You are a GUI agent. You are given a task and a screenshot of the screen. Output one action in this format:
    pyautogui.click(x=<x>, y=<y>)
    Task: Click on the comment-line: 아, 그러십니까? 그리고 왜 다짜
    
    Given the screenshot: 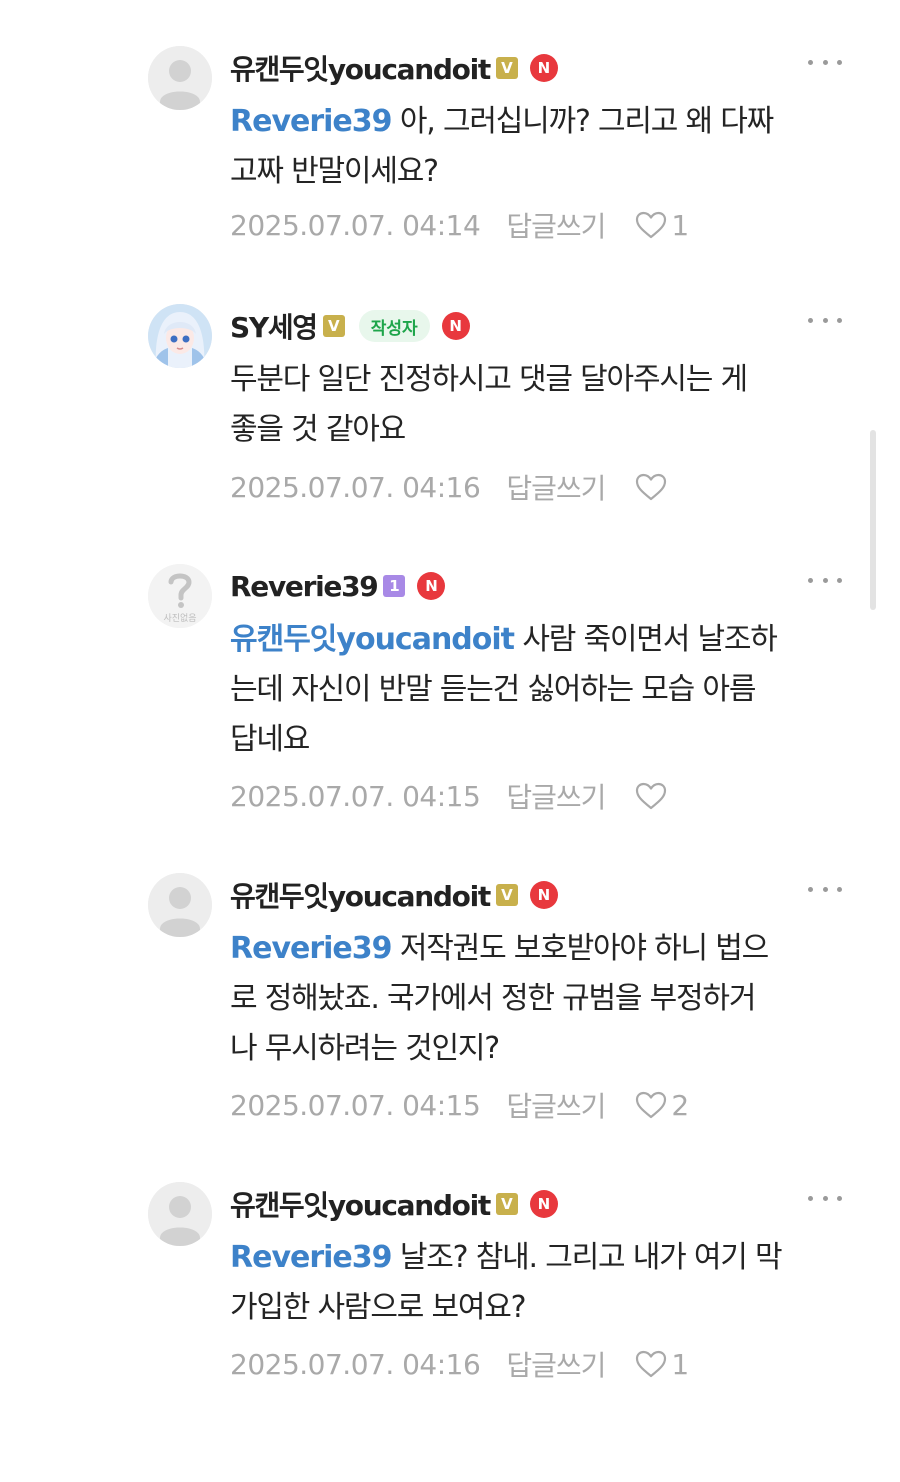 What is the action you would take?
    pyautogui.click(x=586, y=121)
    